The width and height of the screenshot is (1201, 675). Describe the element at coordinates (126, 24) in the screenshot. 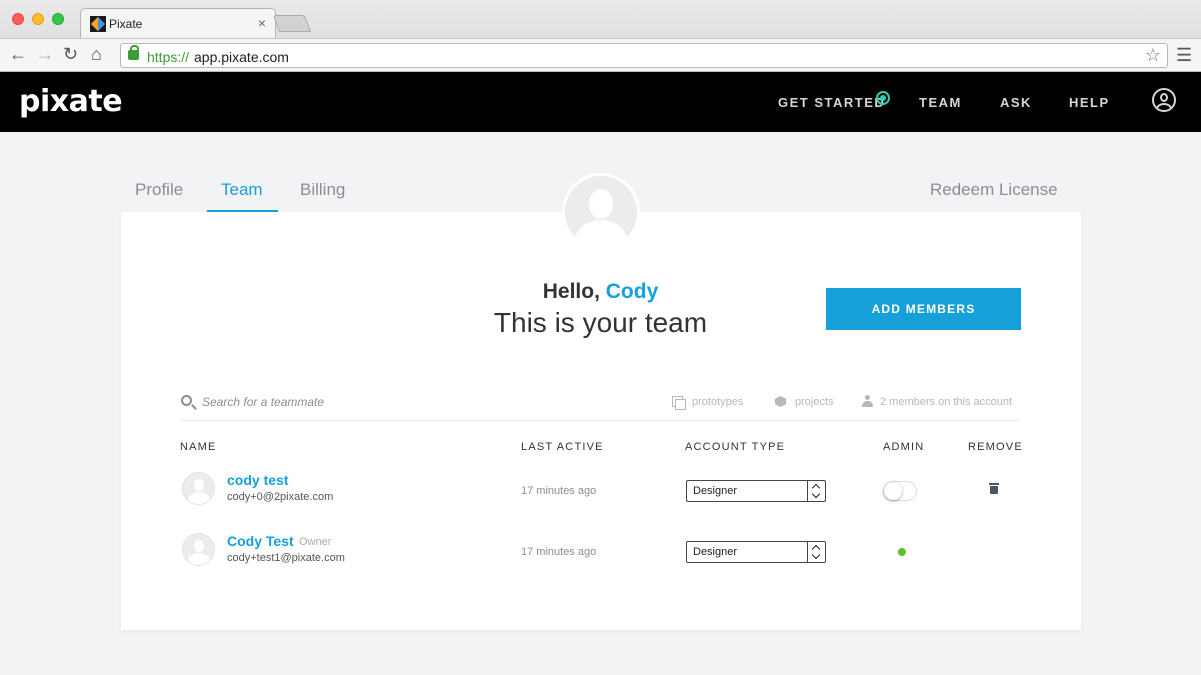

I see `tab-title: Pixate` at that location.